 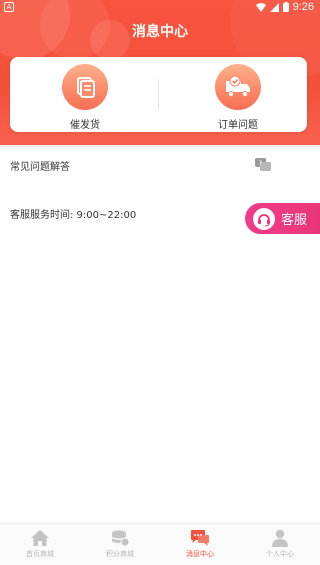 I want to click on nav-label: 积分商城, so click(x=120, y=554).